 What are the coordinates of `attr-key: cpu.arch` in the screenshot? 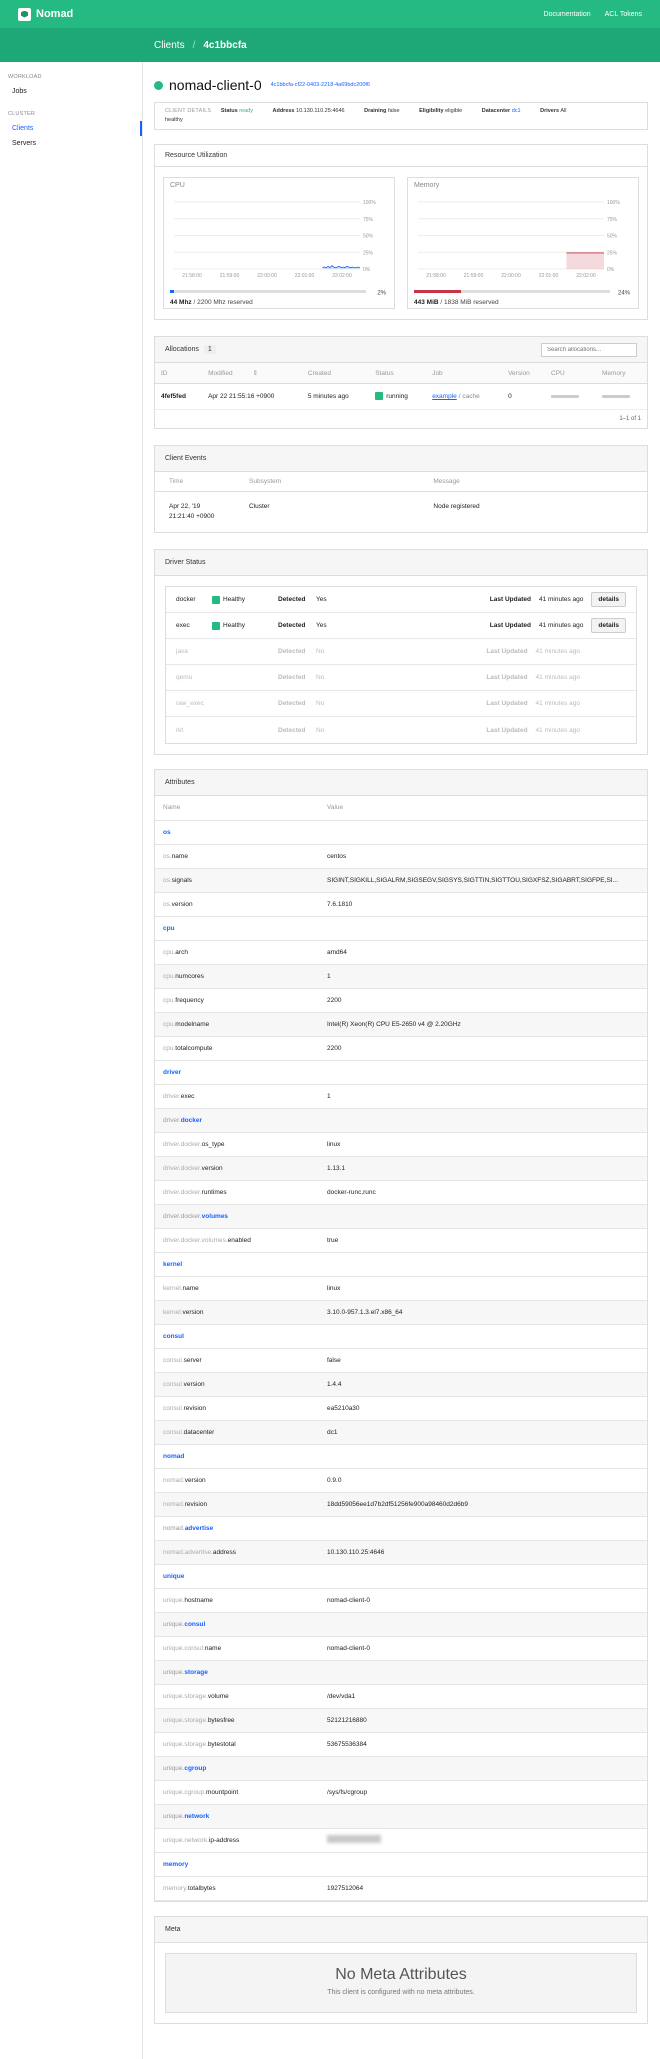 It's located at (237, 952).